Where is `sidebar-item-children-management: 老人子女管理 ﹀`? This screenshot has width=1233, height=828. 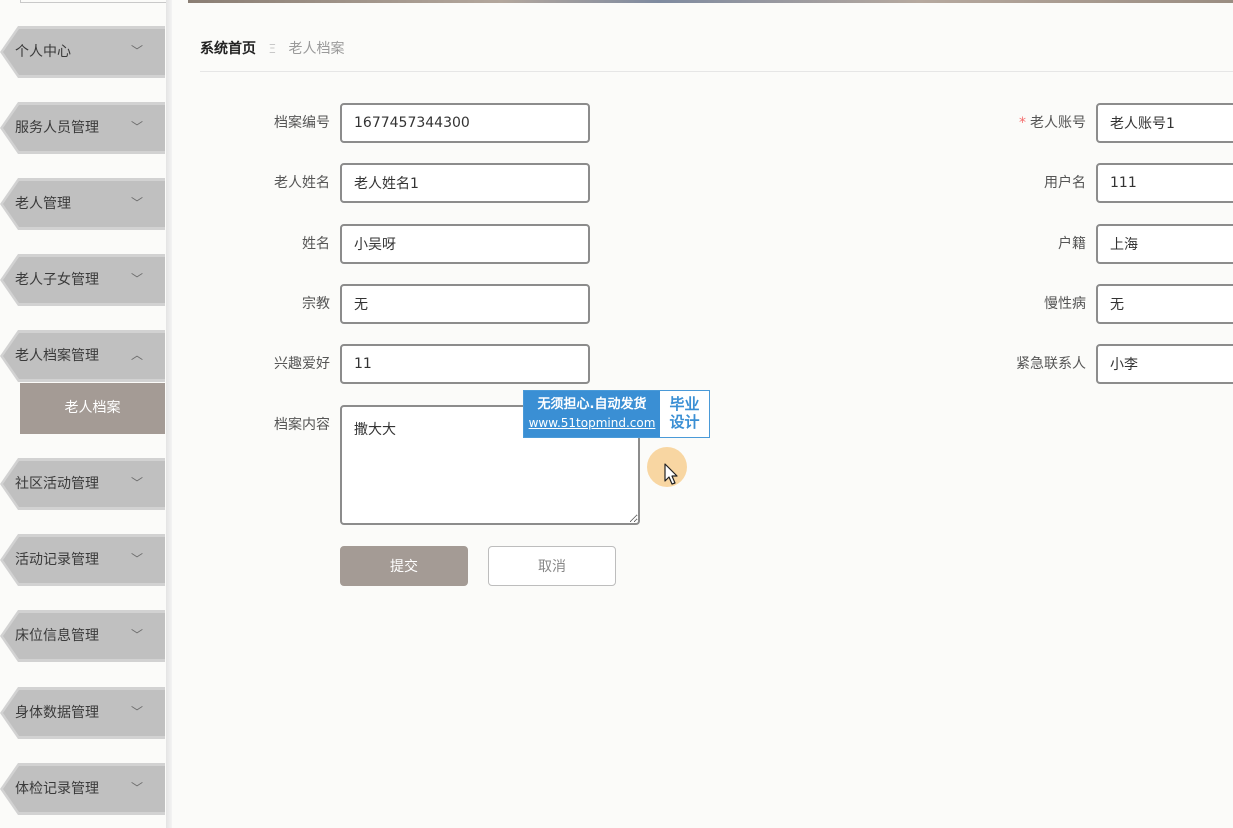
sidebar-item-children-management: 老人子女管理 ﹀ is located at coordinates (82, 280).